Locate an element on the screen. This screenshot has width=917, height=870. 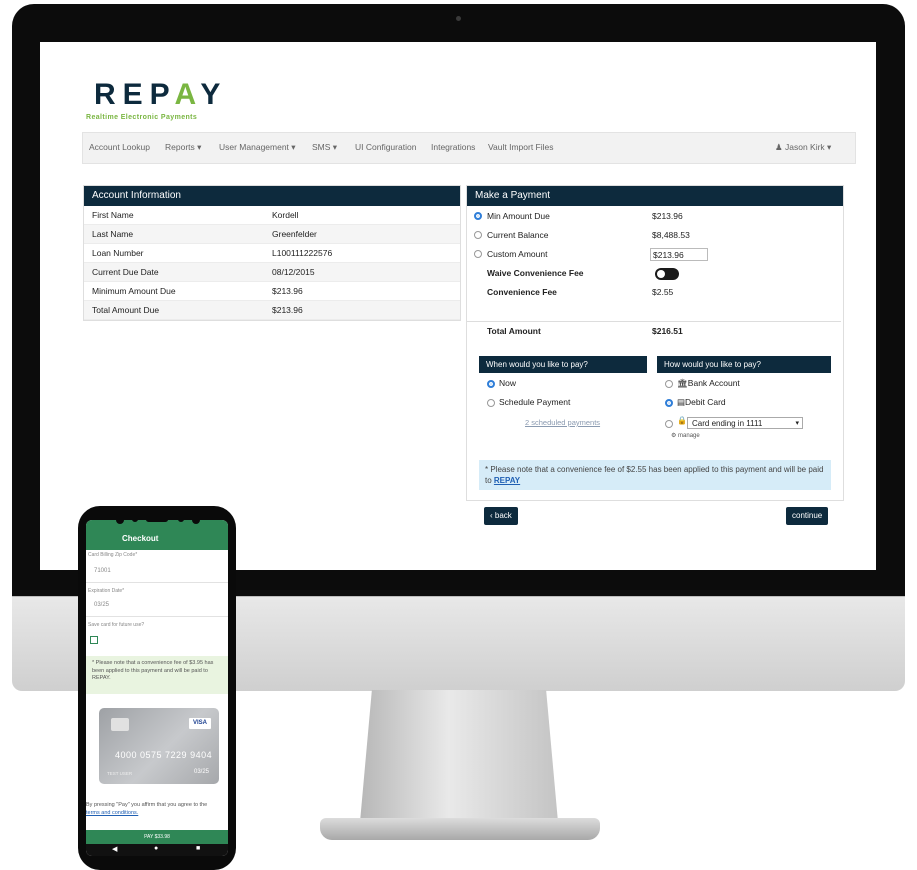
pay-button: PAY $33.98 is located at coordinates (157, 837).